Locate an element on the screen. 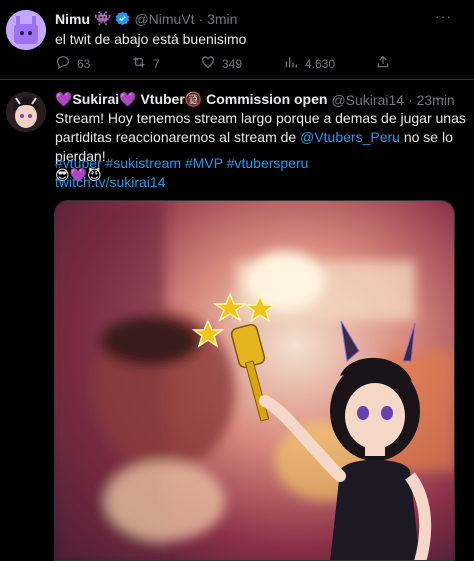  author-name: 💜Sukirai💜 Vtuber🔞 Commission open is located at coordinates (191, 99).